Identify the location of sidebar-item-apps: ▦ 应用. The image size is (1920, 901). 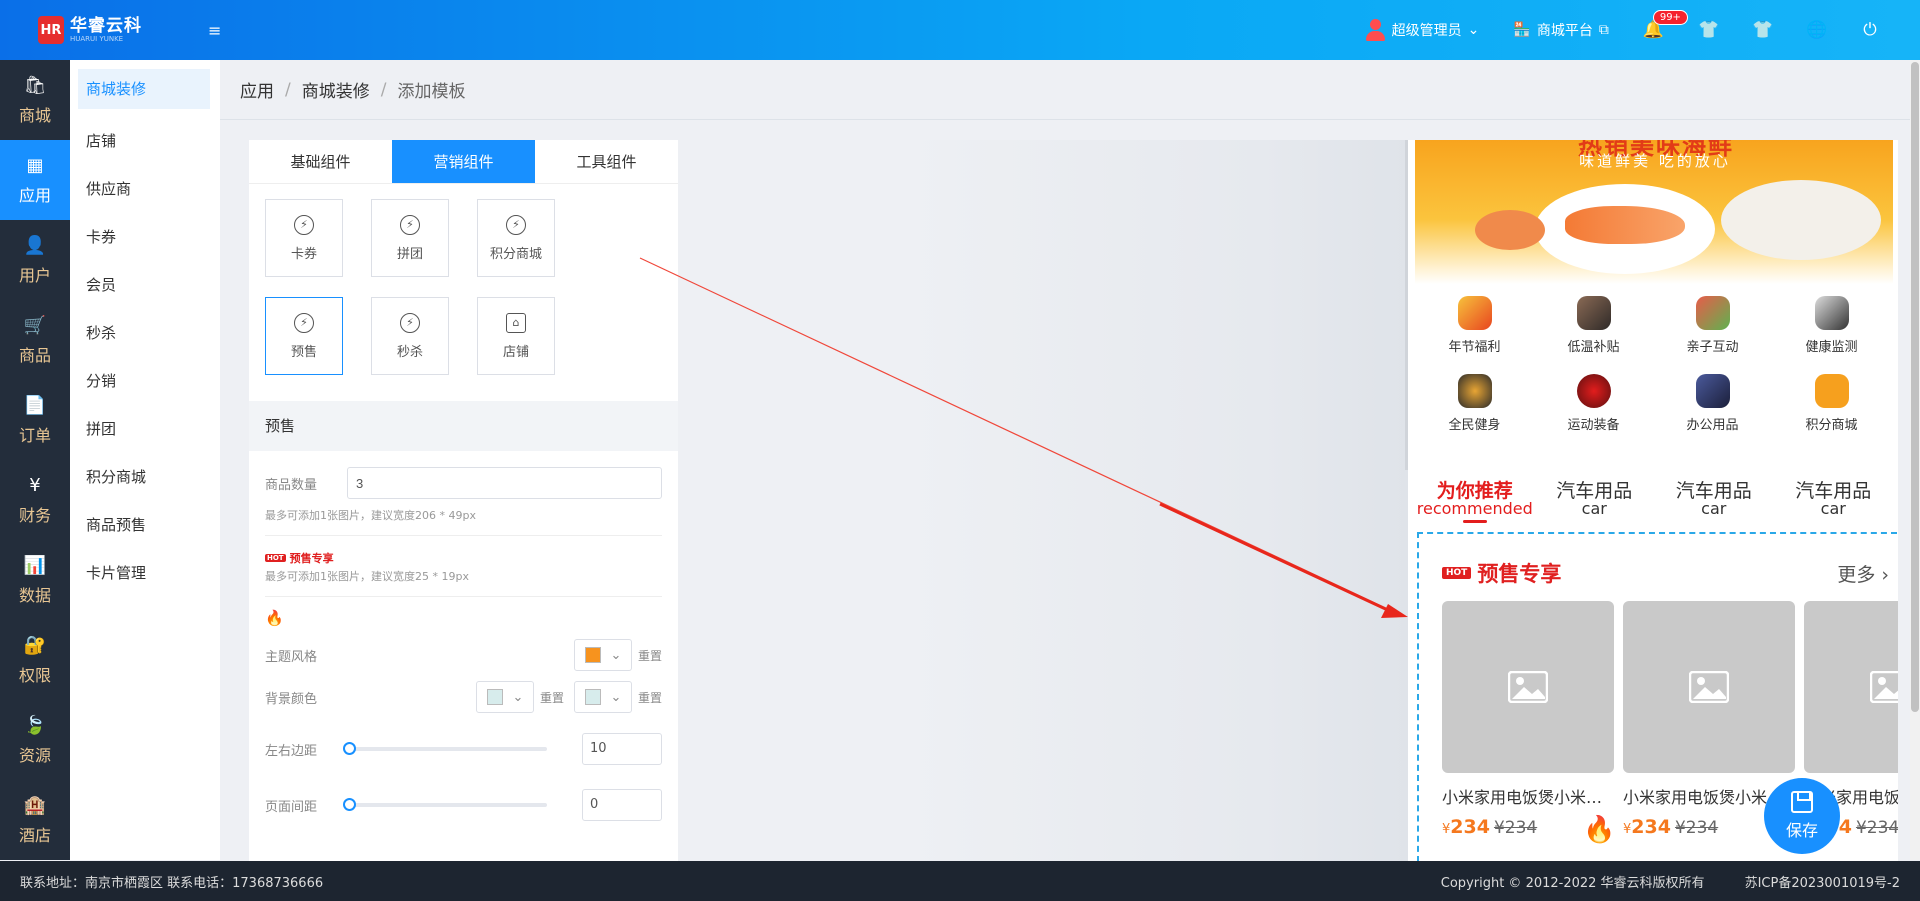
(35, 180).